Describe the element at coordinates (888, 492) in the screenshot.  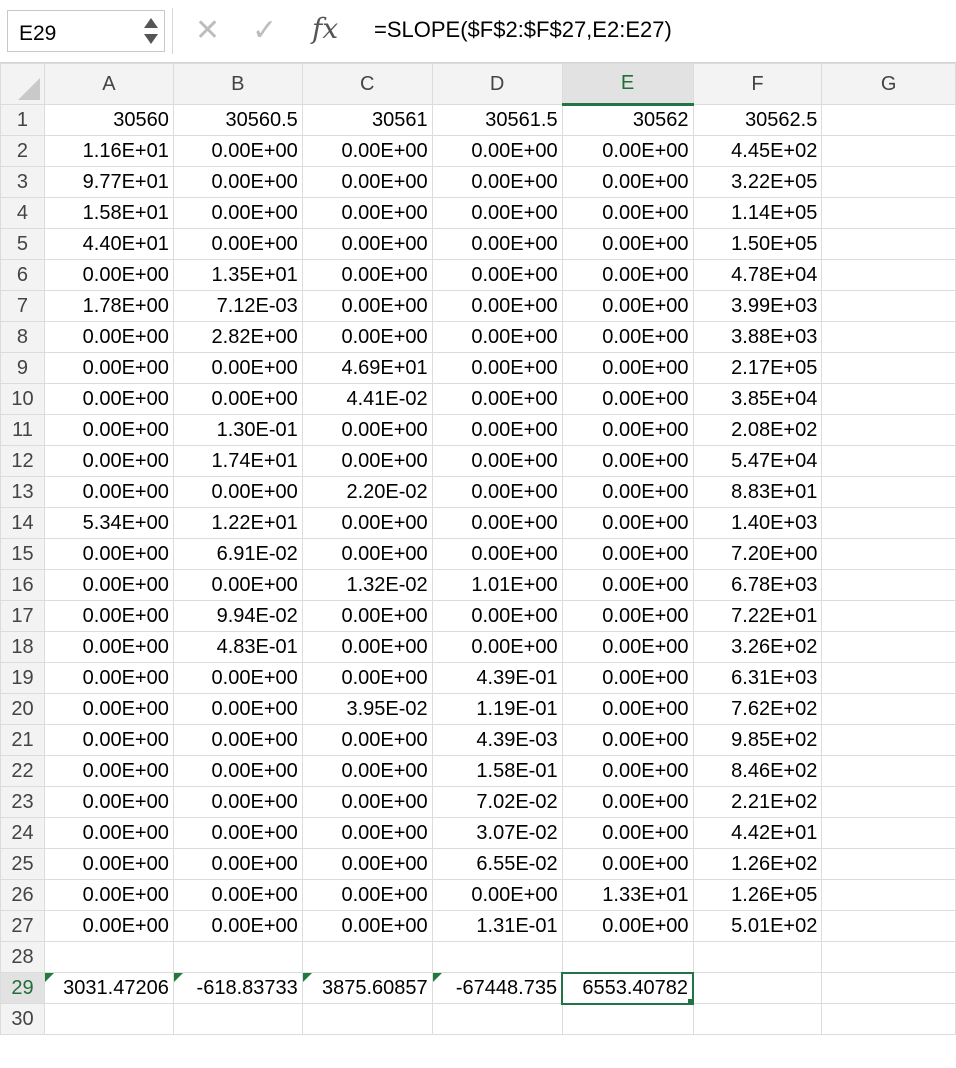
I see `cell-g13` at that location.